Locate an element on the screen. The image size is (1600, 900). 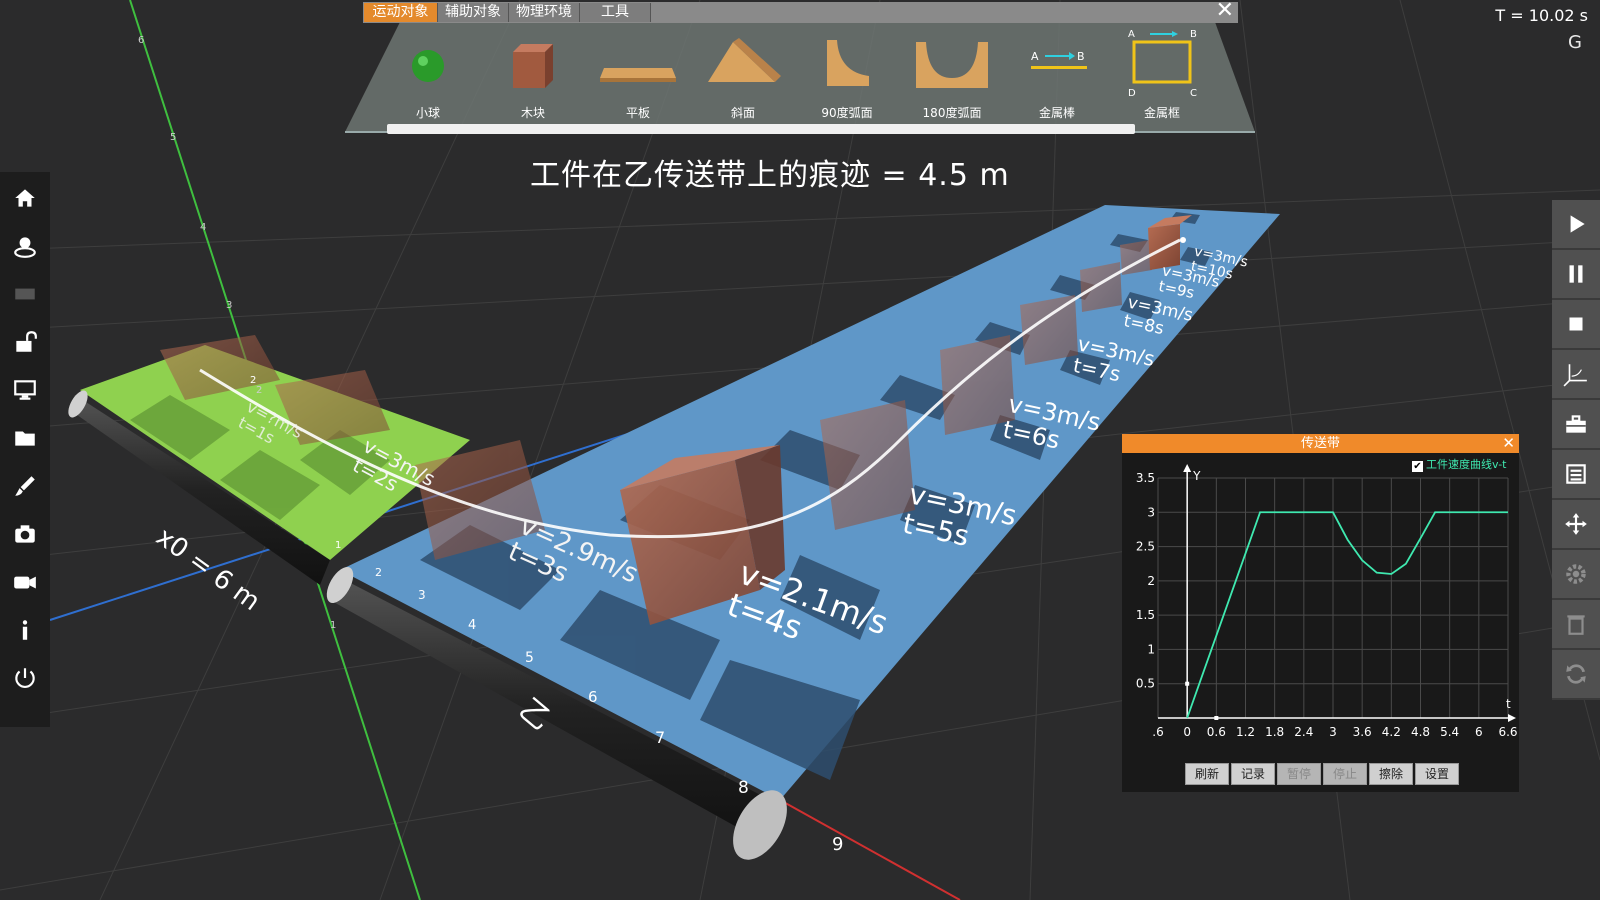
monitor-icon is located at coordinates (25, 390).